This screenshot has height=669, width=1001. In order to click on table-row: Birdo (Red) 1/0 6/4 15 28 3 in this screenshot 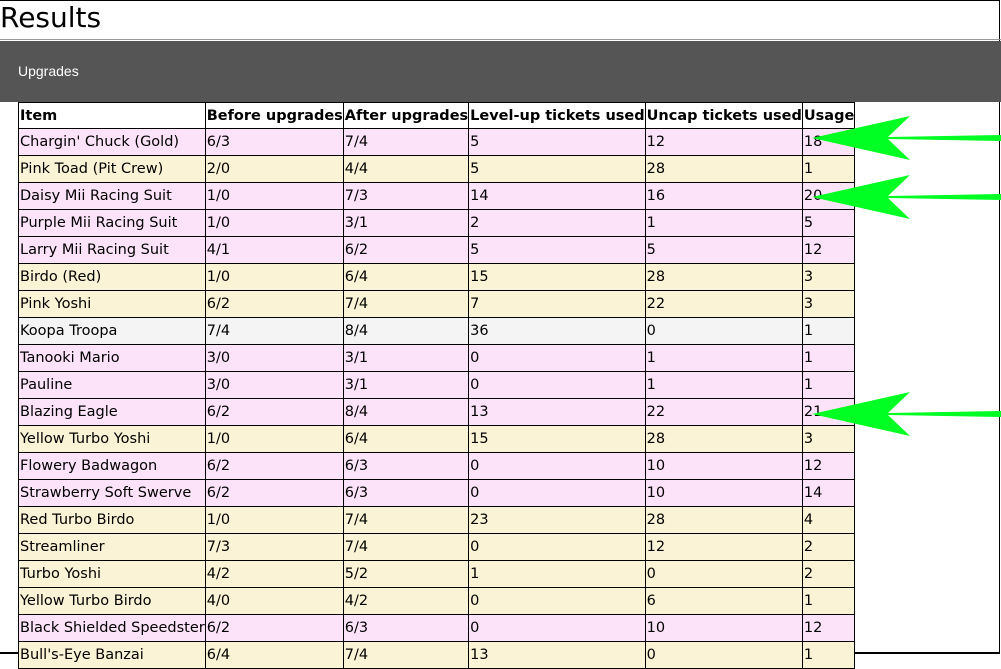, I will do `click(437, 277)`.